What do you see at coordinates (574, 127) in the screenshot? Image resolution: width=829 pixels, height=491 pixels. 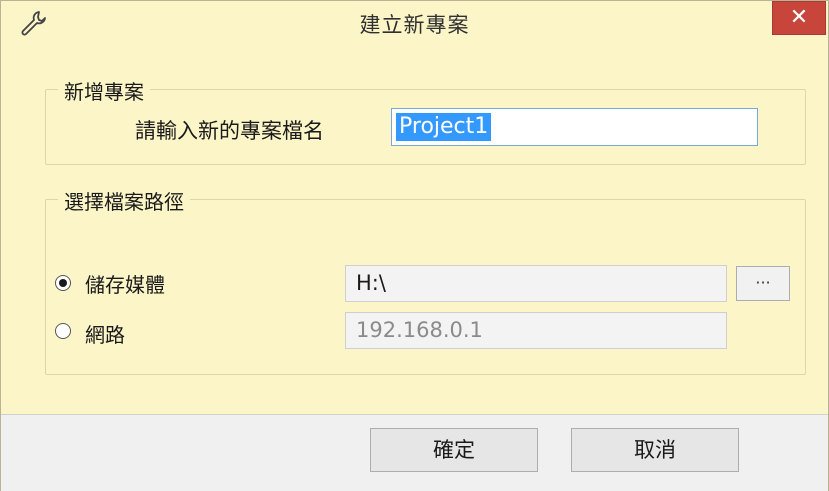 I see `project-name-input: Project1` at bounding box center [574, 127].